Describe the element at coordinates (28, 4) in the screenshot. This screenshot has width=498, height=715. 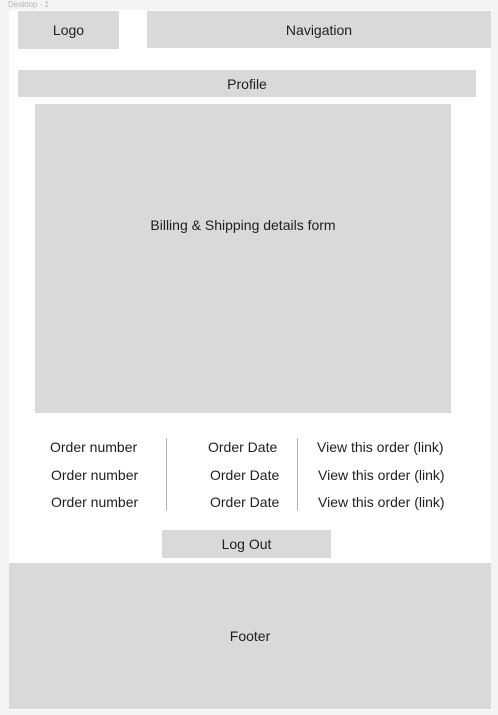
I see `frame-label: Desktop - 1` at that location.